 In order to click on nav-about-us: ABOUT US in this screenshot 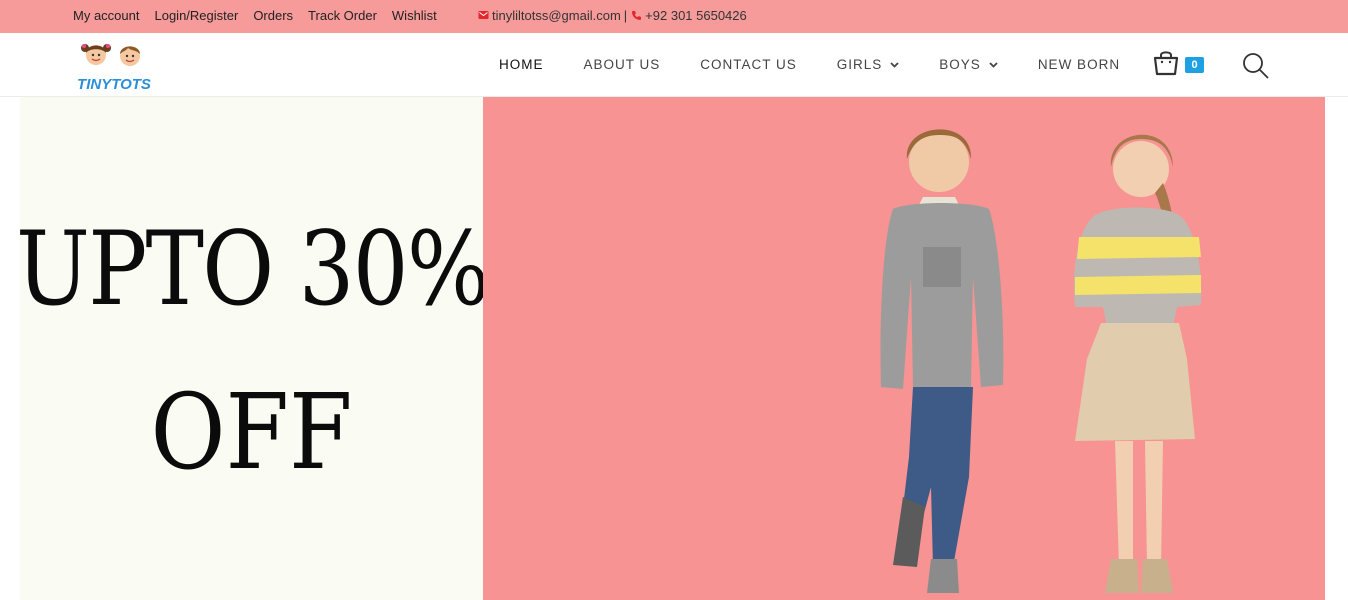, I will do `click(622, 64)`.